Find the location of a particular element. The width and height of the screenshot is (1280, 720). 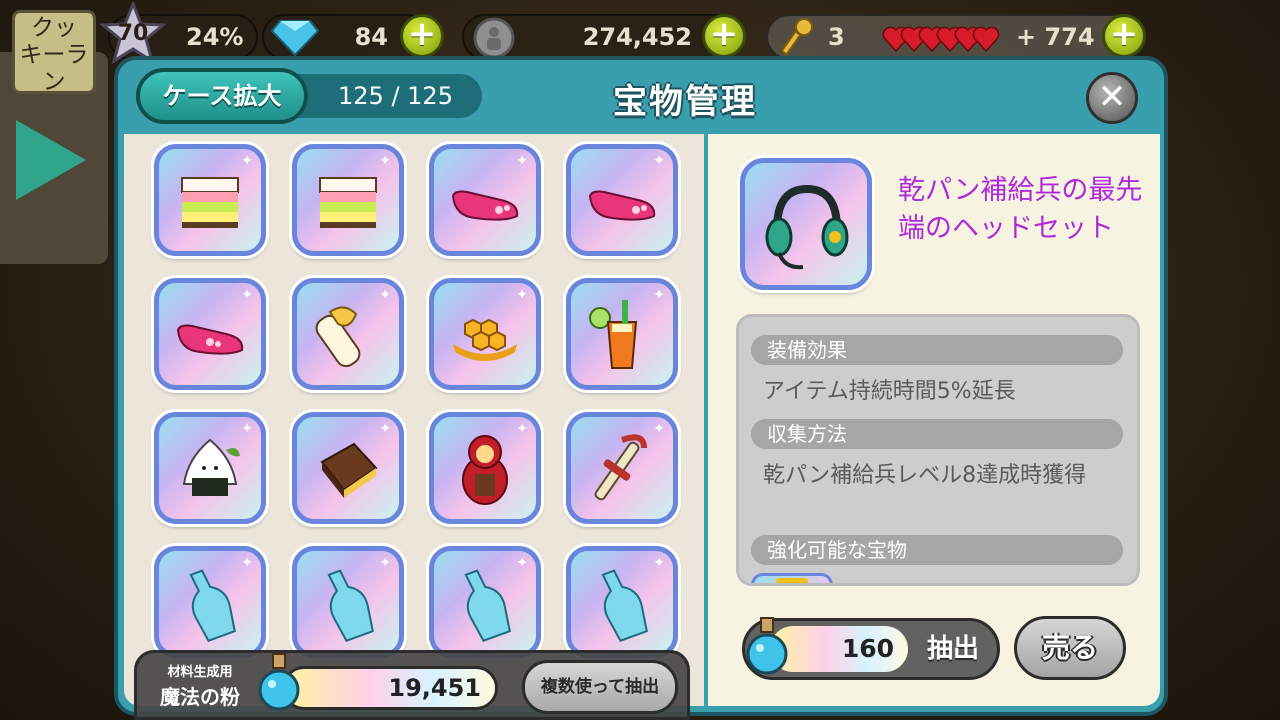

sell-button: 売る is located at coordinates (1070, 648).